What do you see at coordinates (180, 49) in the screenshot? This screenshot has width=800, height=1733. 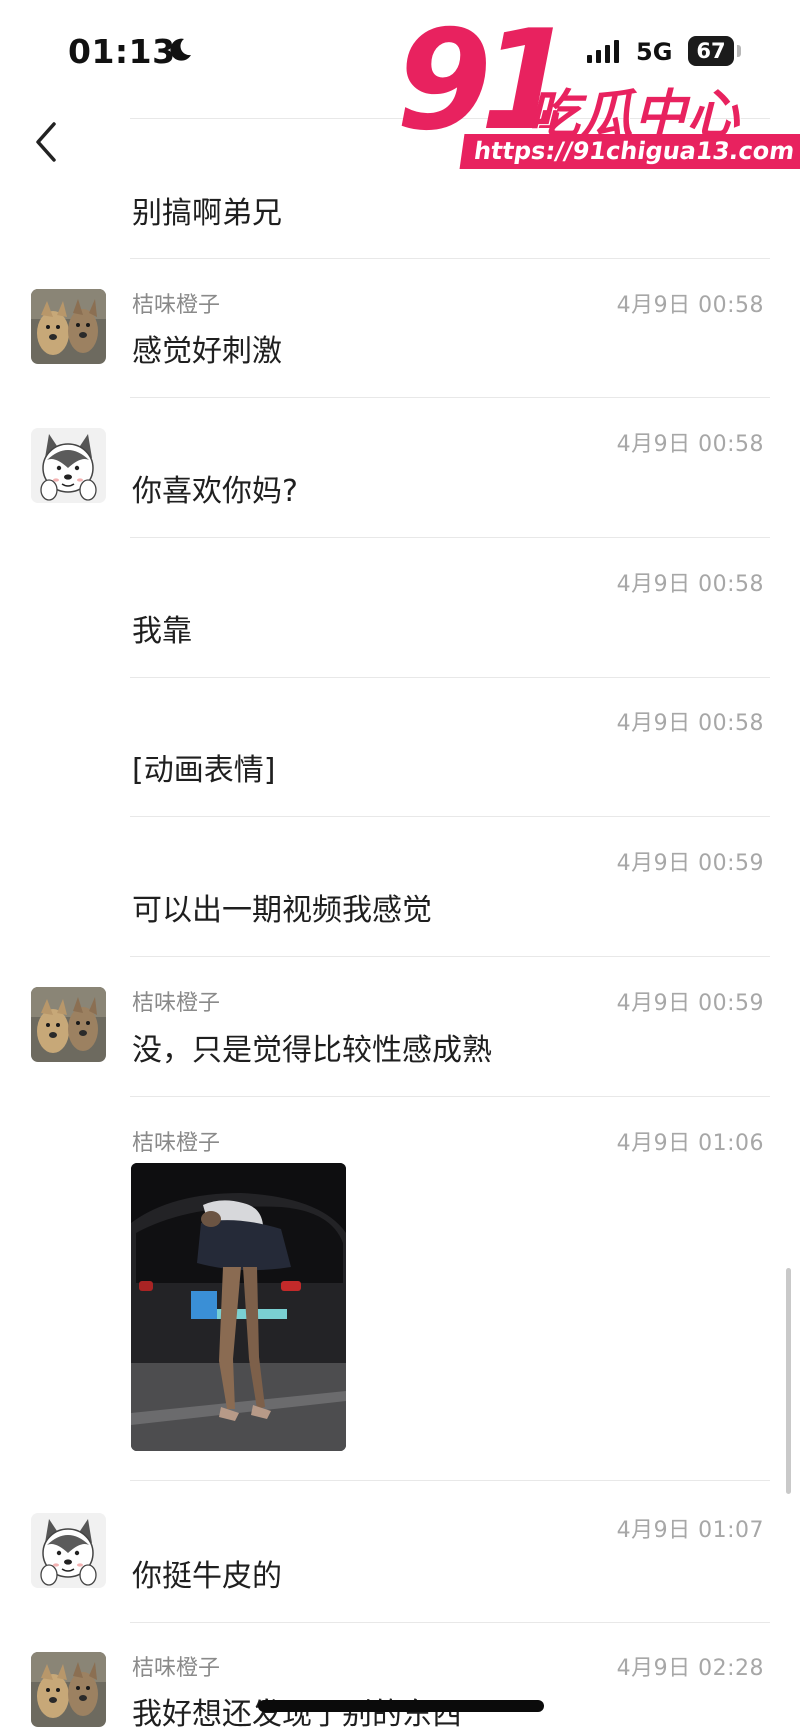 I see `moon-icon` at bounding box center [180, 49].